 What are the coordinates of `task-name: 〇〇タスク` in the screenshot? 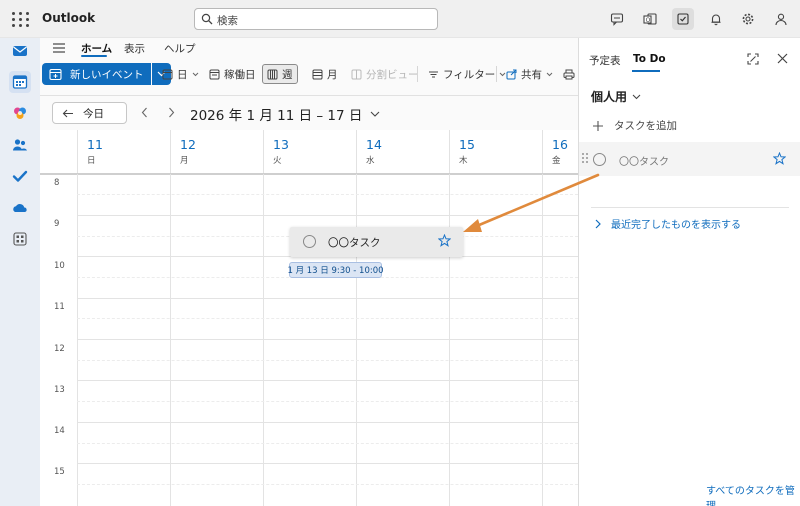 It's located at (644, 162).